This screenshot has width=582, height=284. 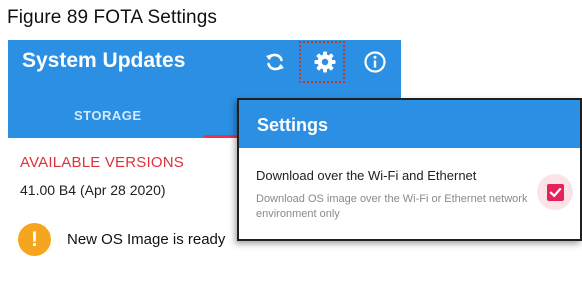 What do you see at coordinates (102, 162) in the screenshot?
I see `available-versions-heading: AVAILABLE VERSIONS` at bounding box center [102, 162].